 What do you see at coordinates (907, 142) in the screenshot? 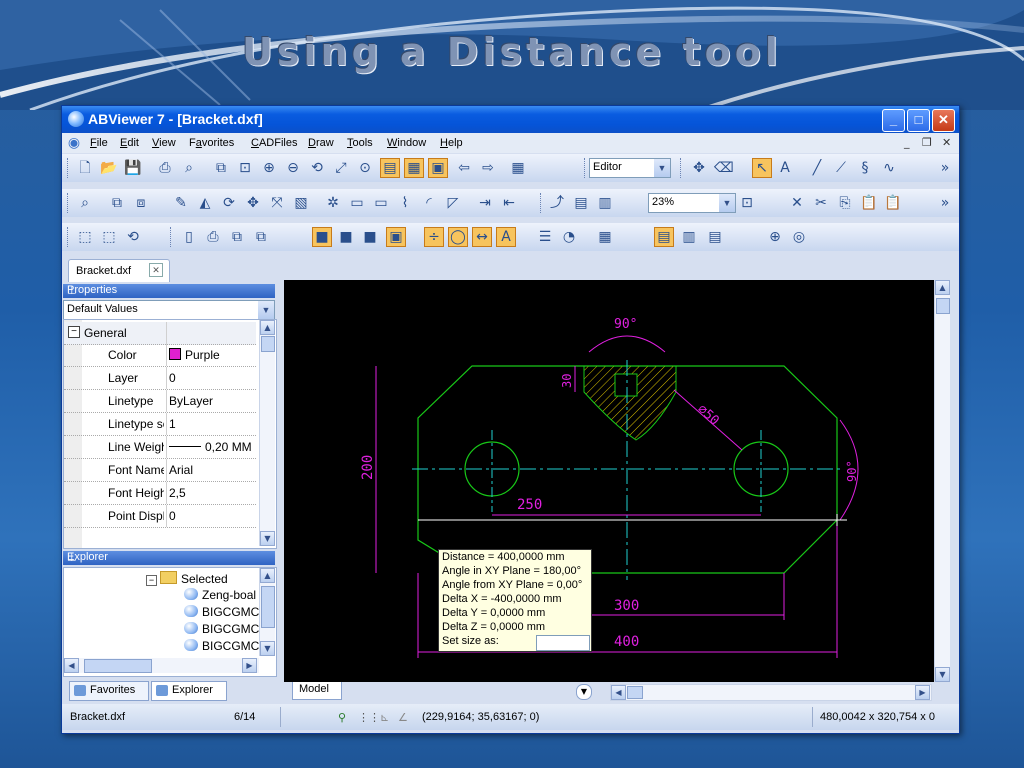
I see `mdi-minimize-icon: _` at bounding box center [907, 142].